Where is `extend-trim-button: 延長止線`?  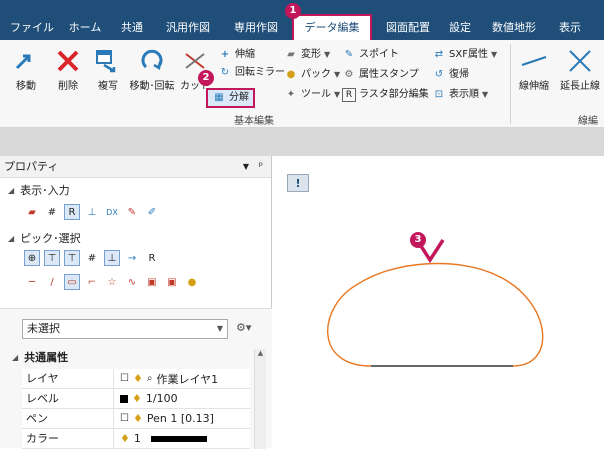 extend-trim-button: 延長止線 is located at coordinates (580, 72).